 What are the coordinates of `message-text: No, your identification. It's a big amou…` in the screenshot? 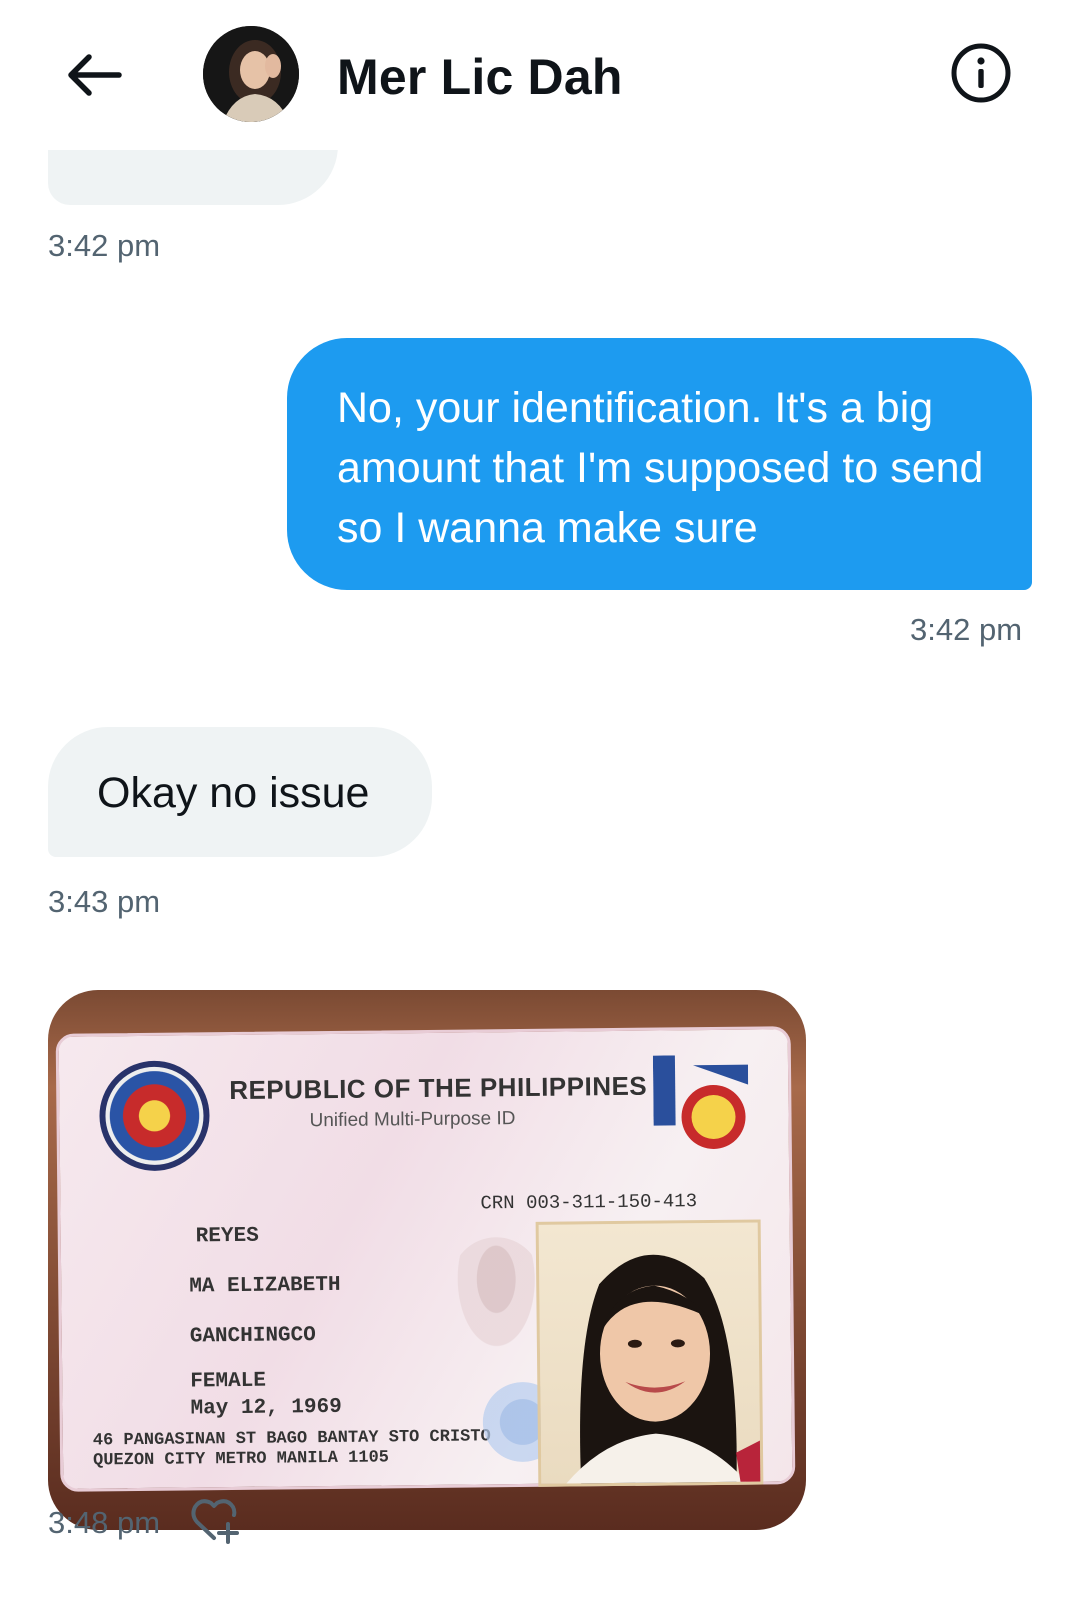 It's located at (660, 468).